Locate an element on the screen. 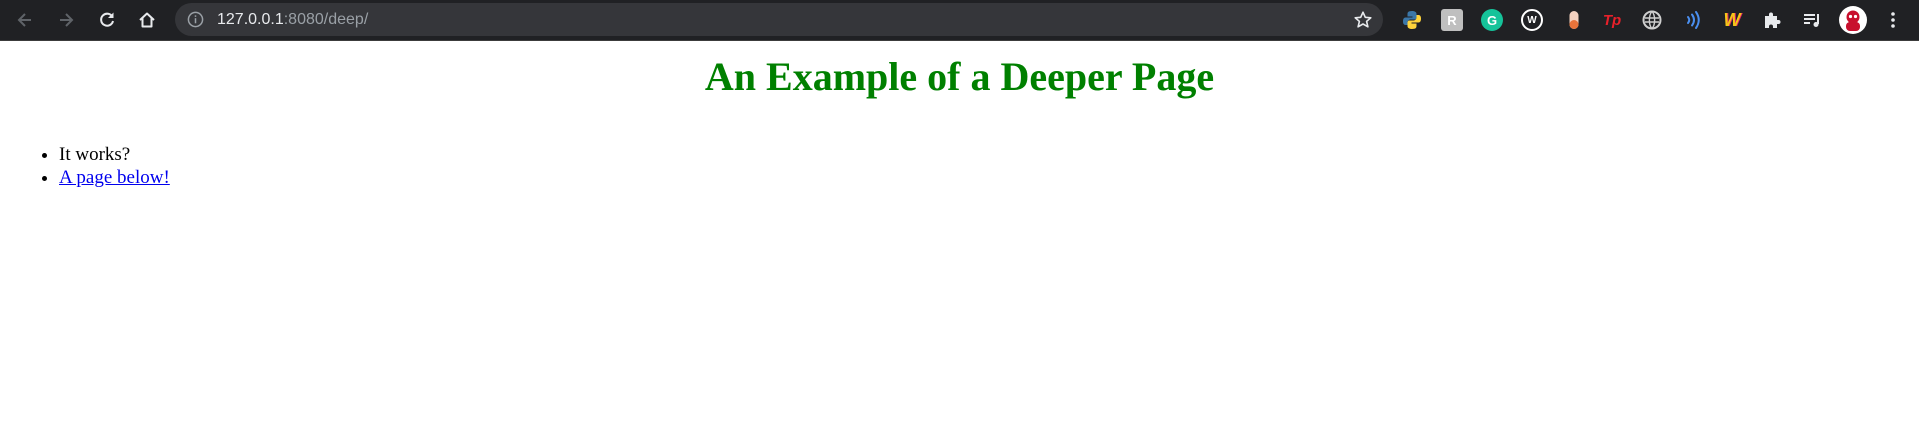  list-item-text: It works? is located at coordinates (95, 154).